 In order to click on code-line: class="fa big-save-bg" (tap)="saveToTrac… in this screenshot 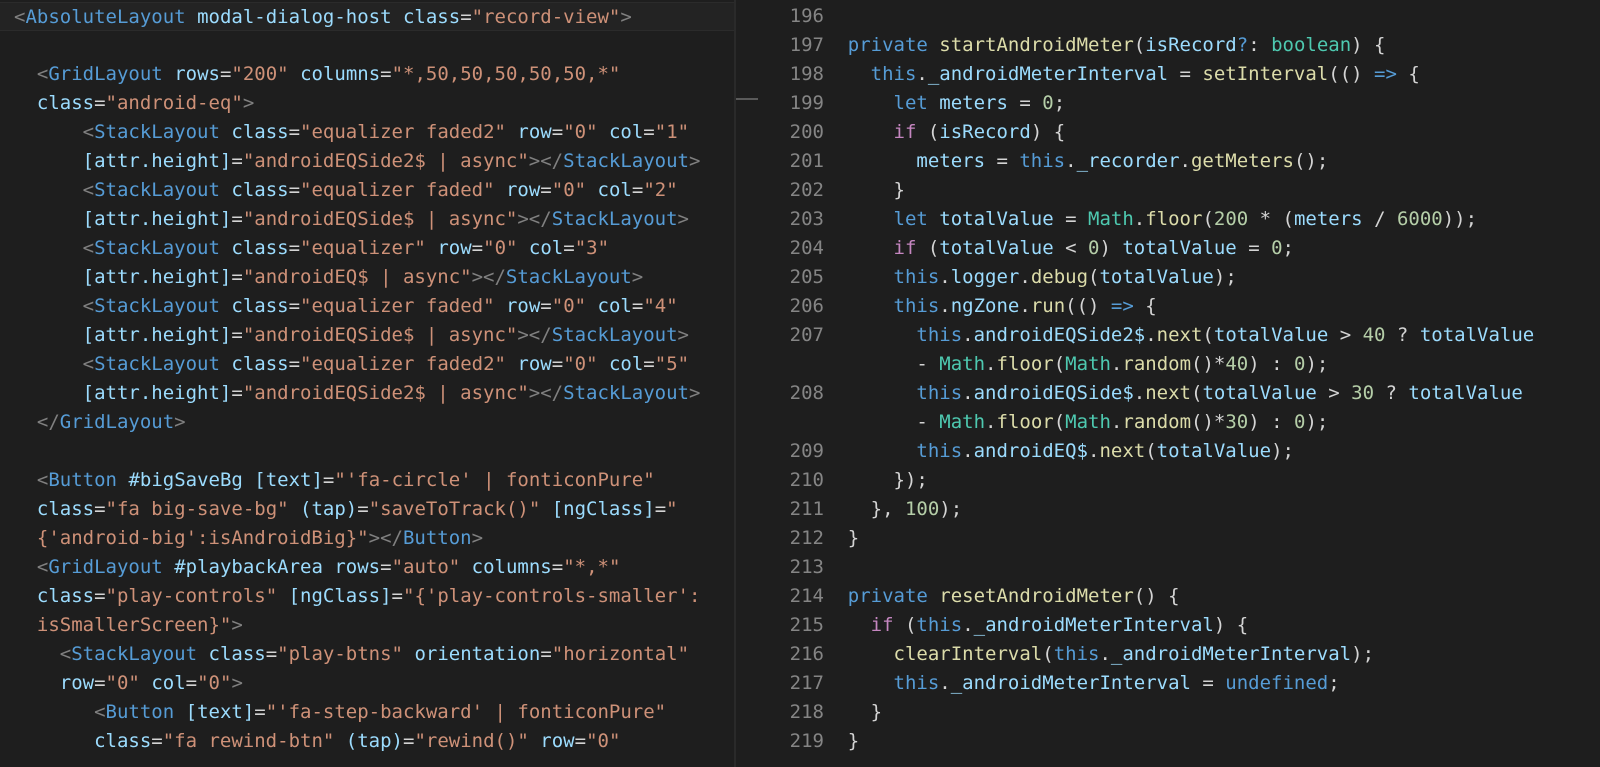, I will do `click(339, 509)`.